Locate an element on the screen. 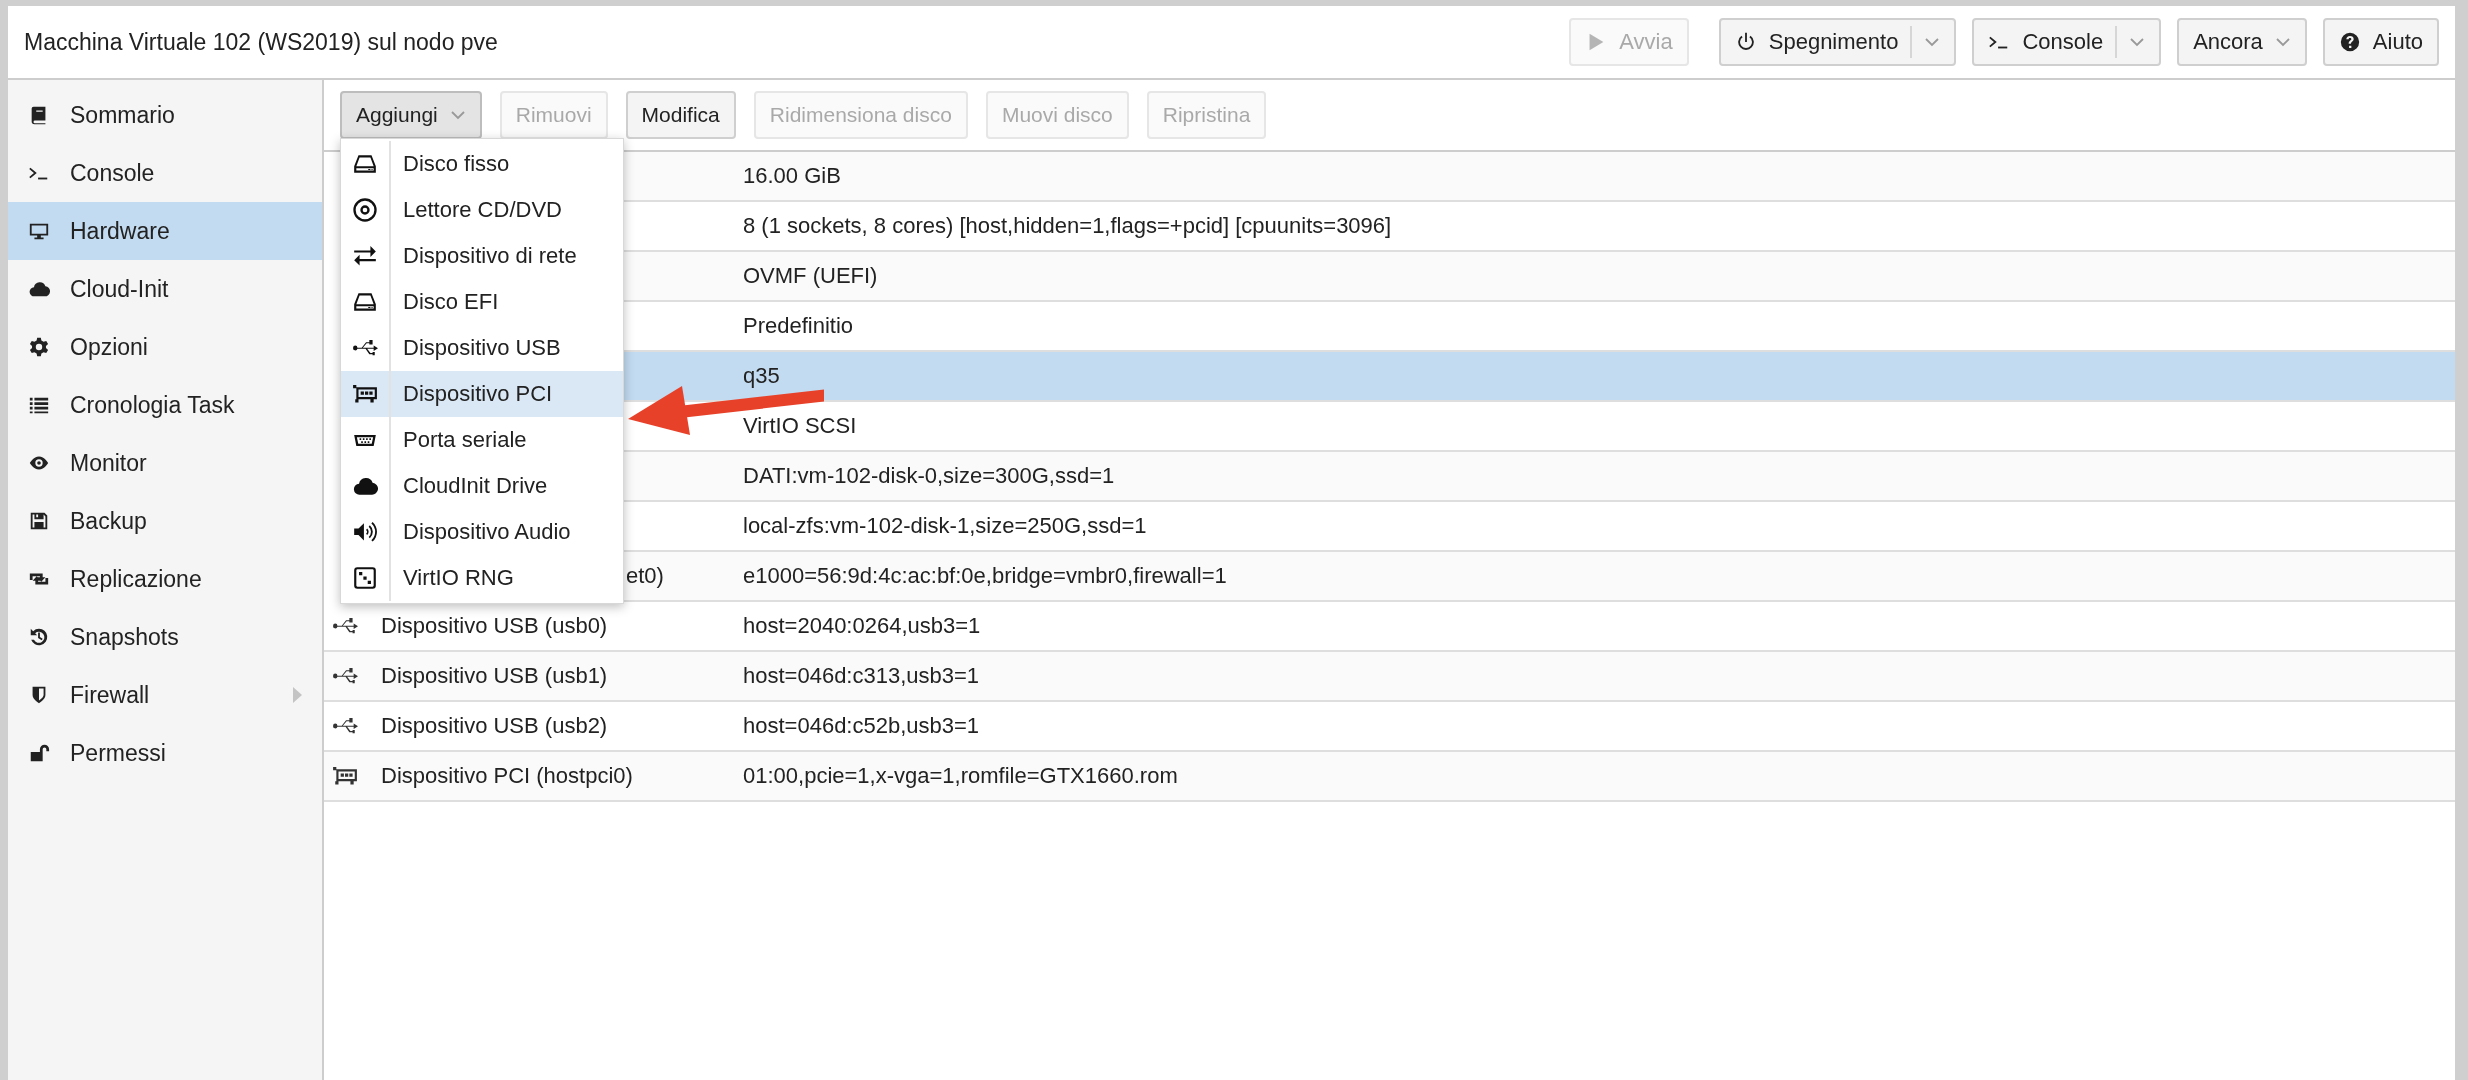 This screenshot has height=1080, width=2468. sidebar-item: Opzioni is located at coordinates (165, 347).